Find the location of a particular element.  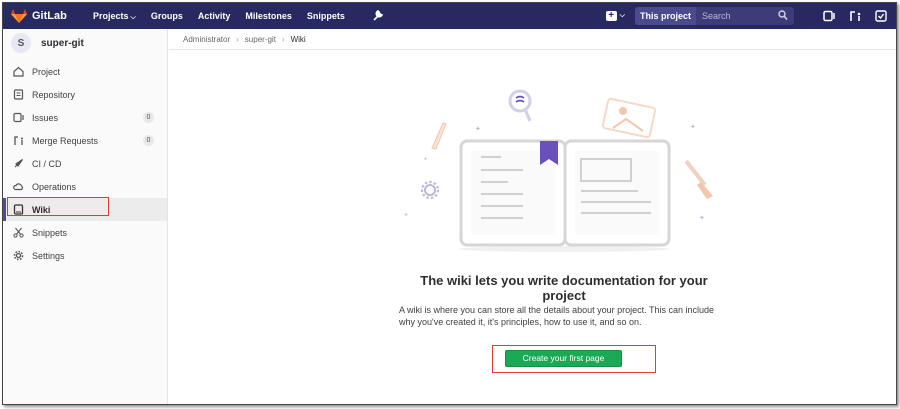

merge-request-icon is located at coordinates (18, 140).